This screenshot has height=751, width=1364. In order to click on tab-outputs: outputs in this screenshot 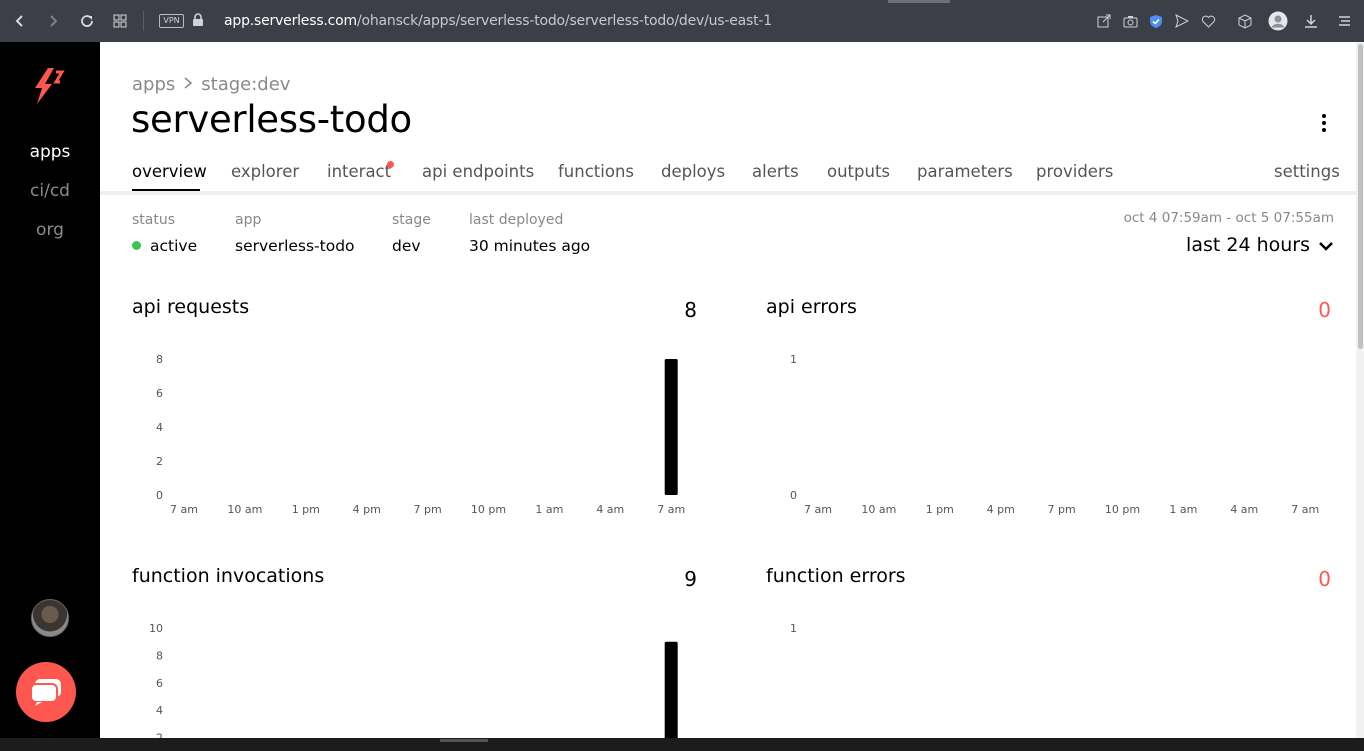, I will do `click(858, 171)`.